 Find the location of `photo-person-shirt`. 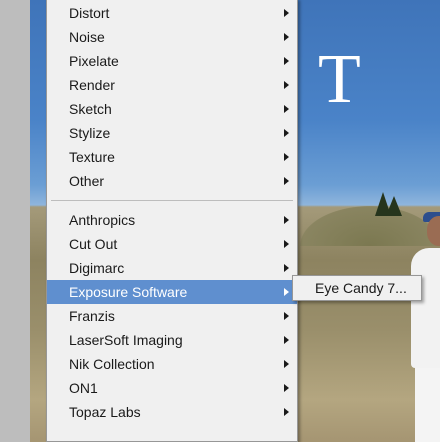

photo-person-shirt is located at coordinates (425, 308).